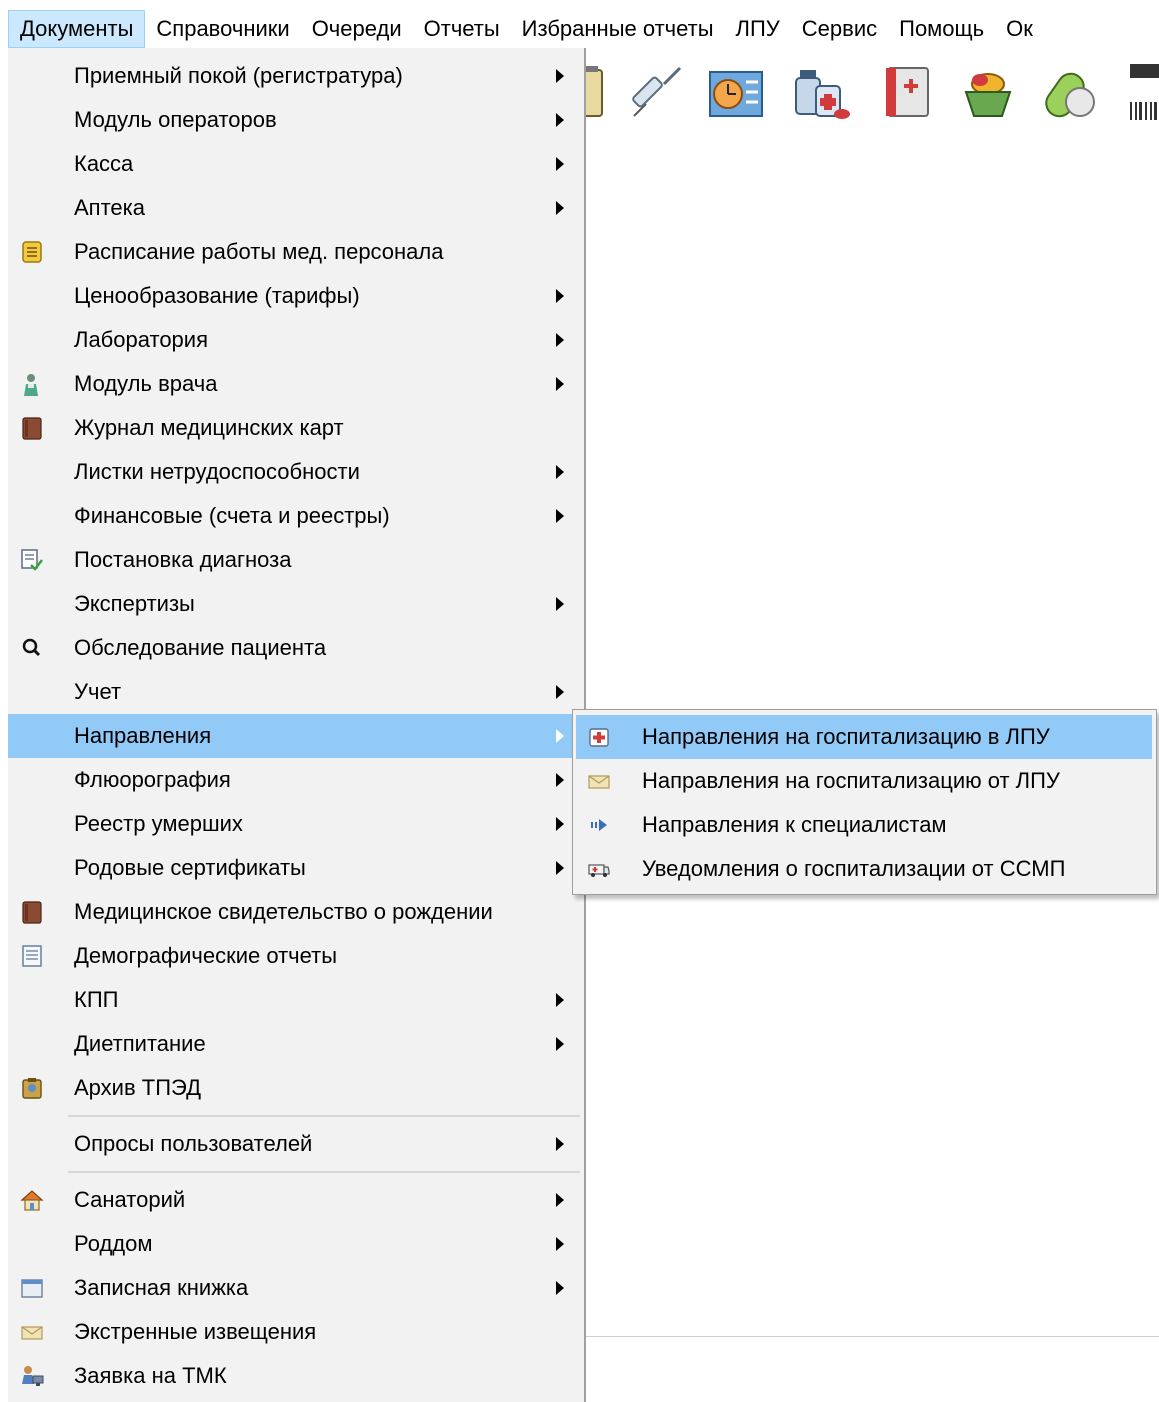 This screenshot has height=1402, width=1159. Describe the element at coordinates (193, 1143) in the screenshot. I see `menu-item-label: Опросы пользователей` at that location.